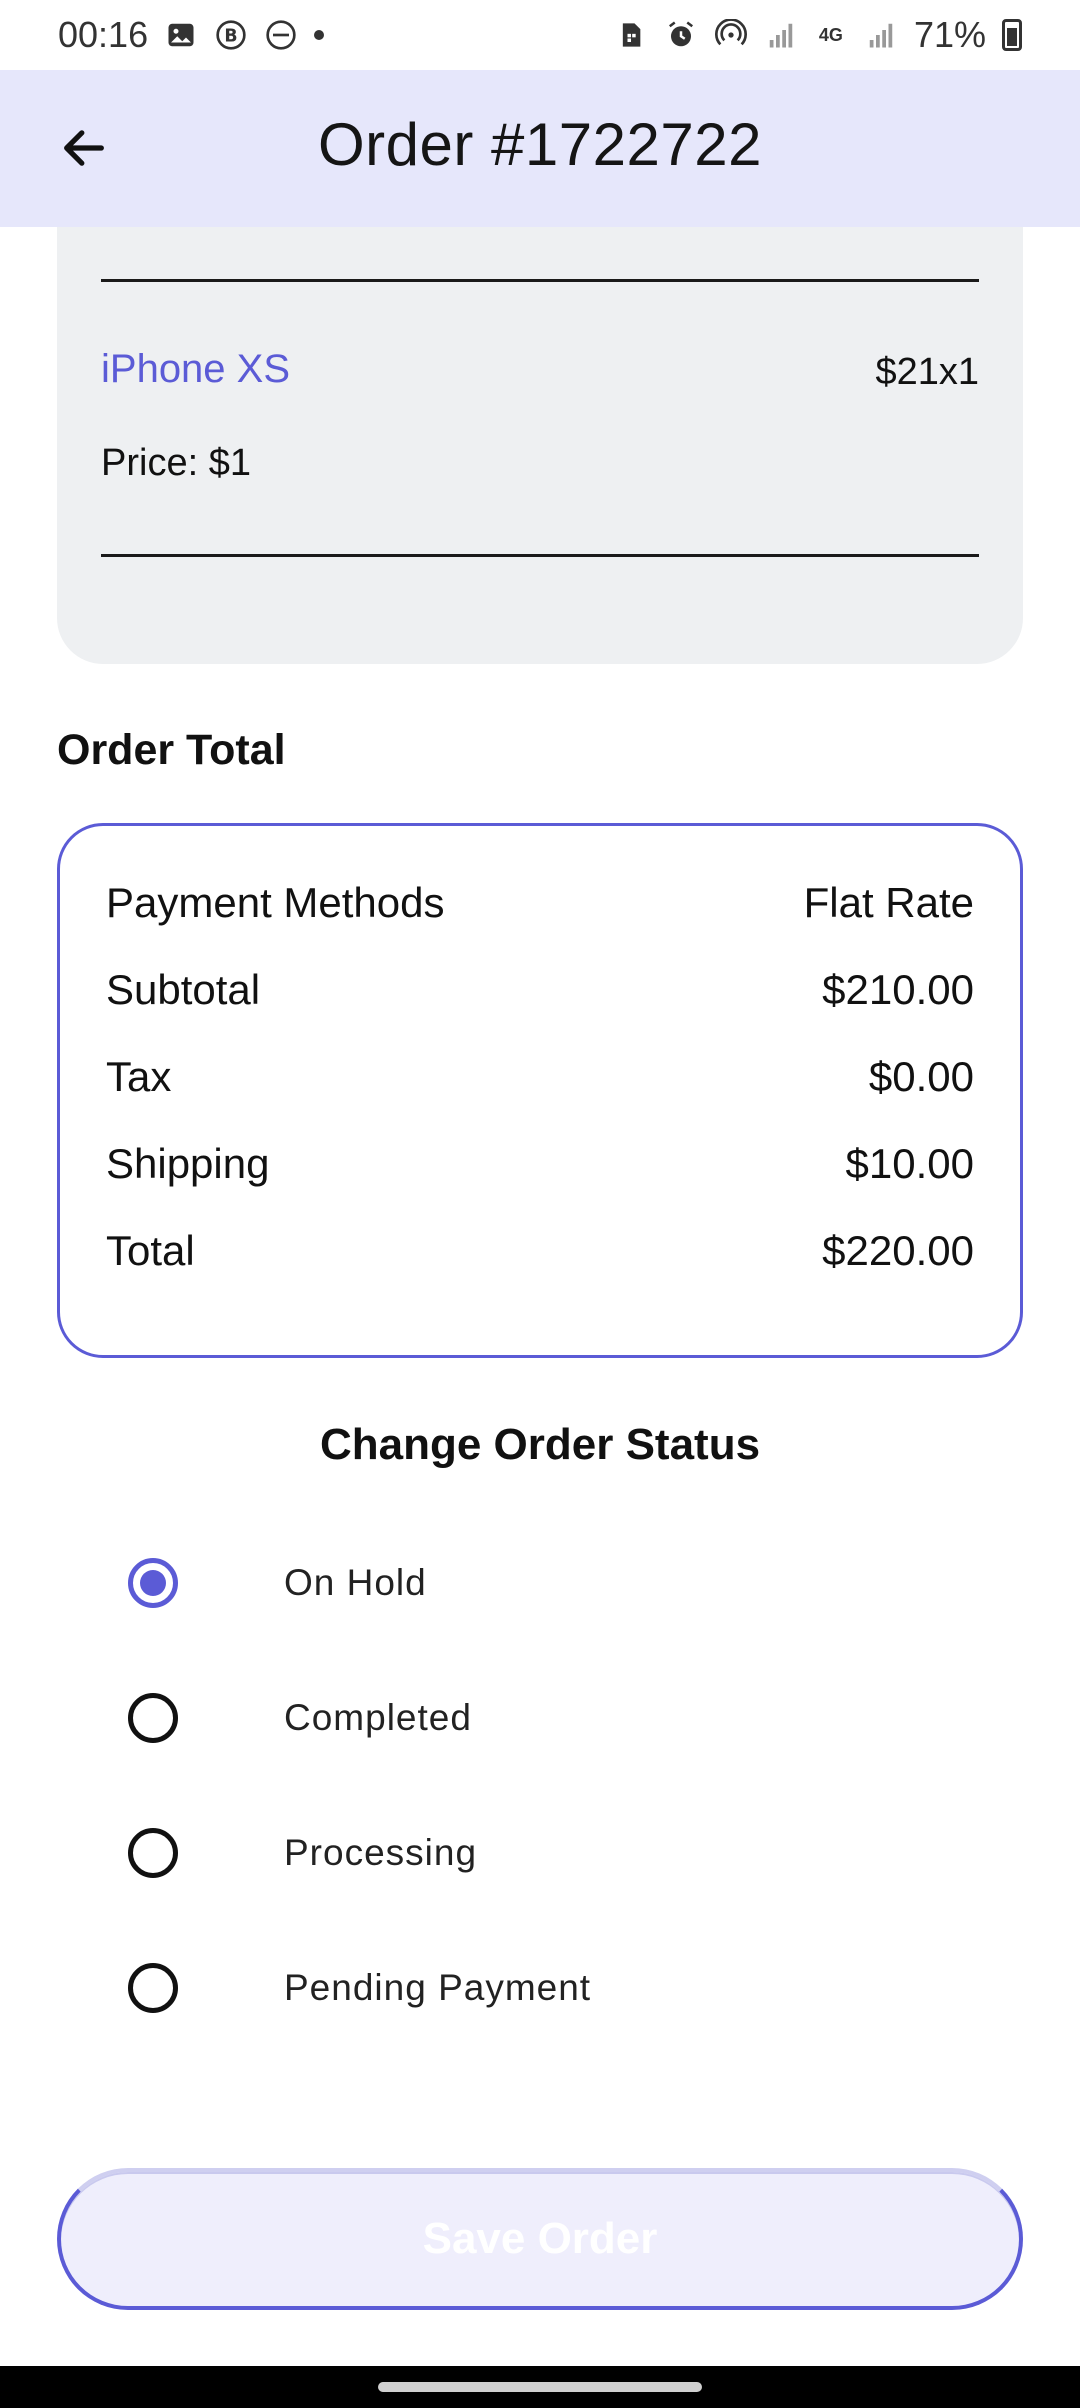 This screenshot has width=1080, height=2408. Describe the element at coordinates (188, 1163) in the screenshot. I see `row-label: Shipping` at that location.